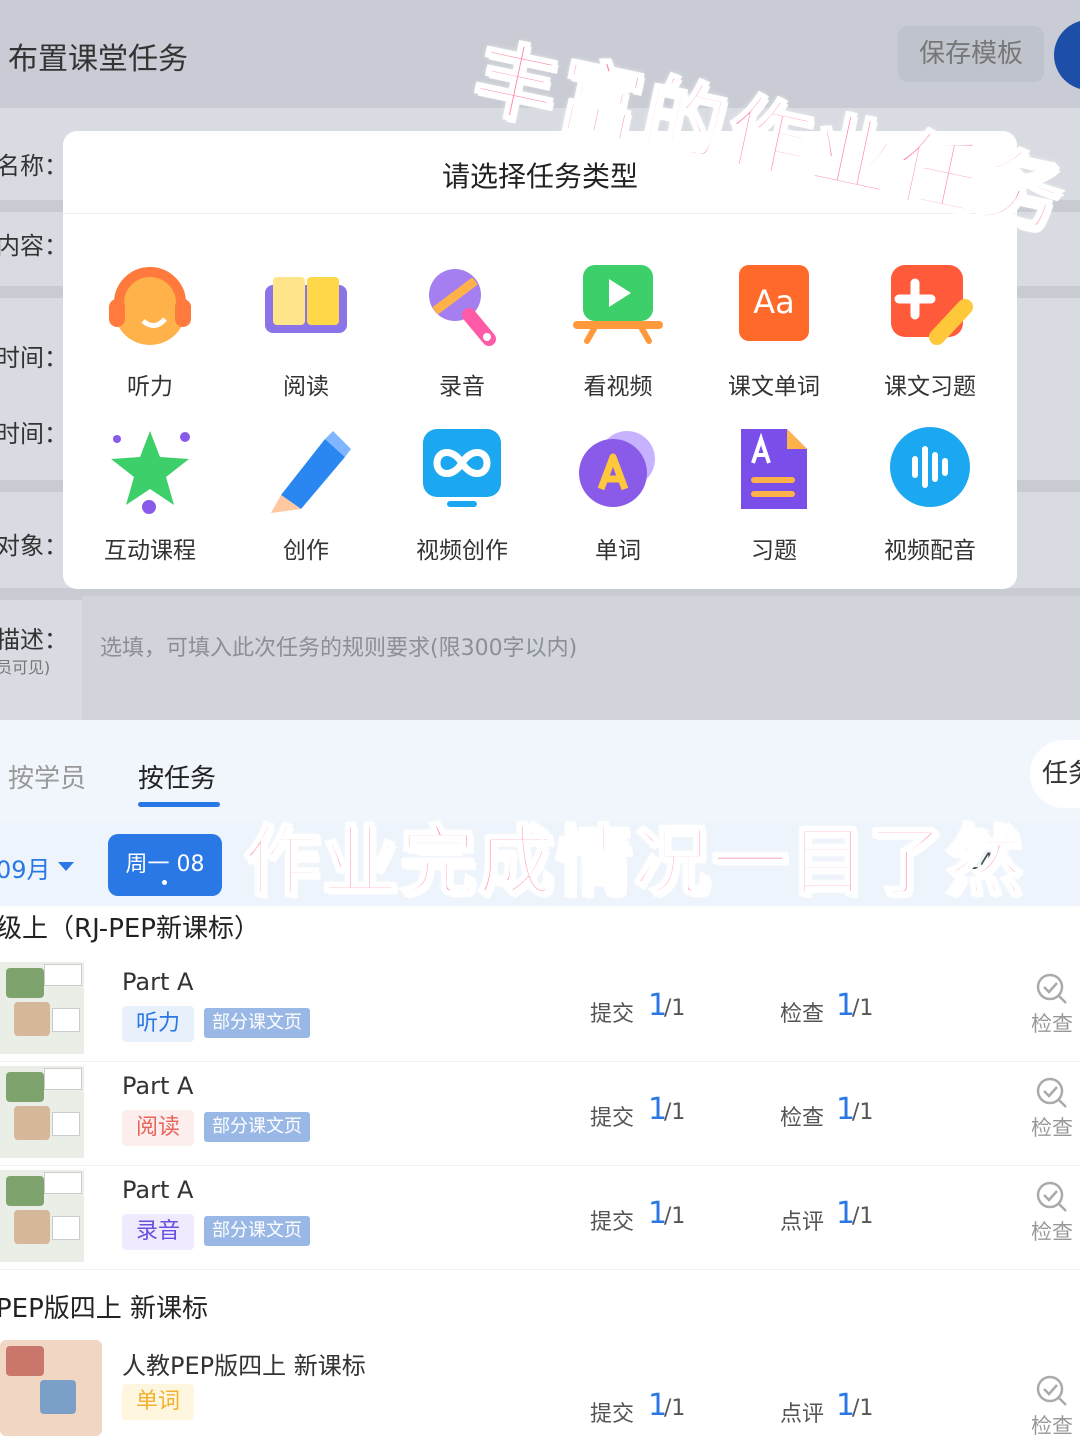 The width and height of the screenshot is (1080, 1440). What do you see at coordinates (47, 776) in the screenshot?
I see `tab-by-student: 按学员` at bounding box center [47, 776].